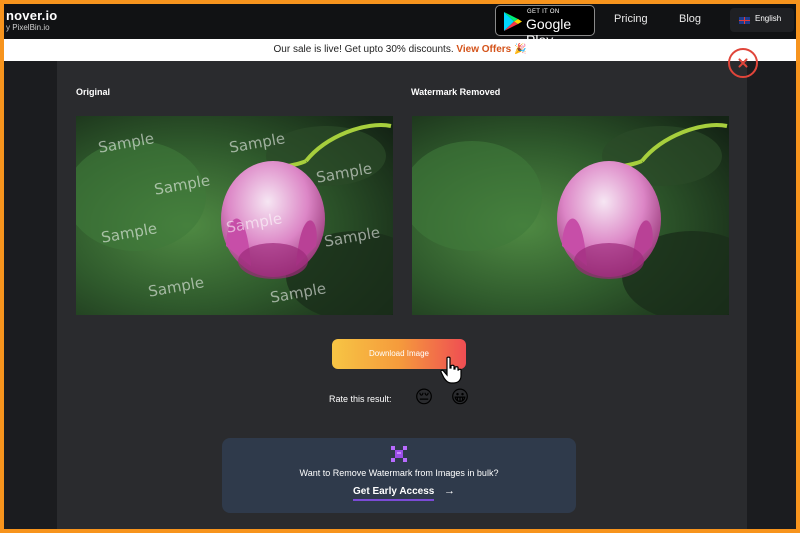 This screenshot has width=800, height=533. I want to click on nav-pricing-link: Pricing, so click(631, 19).